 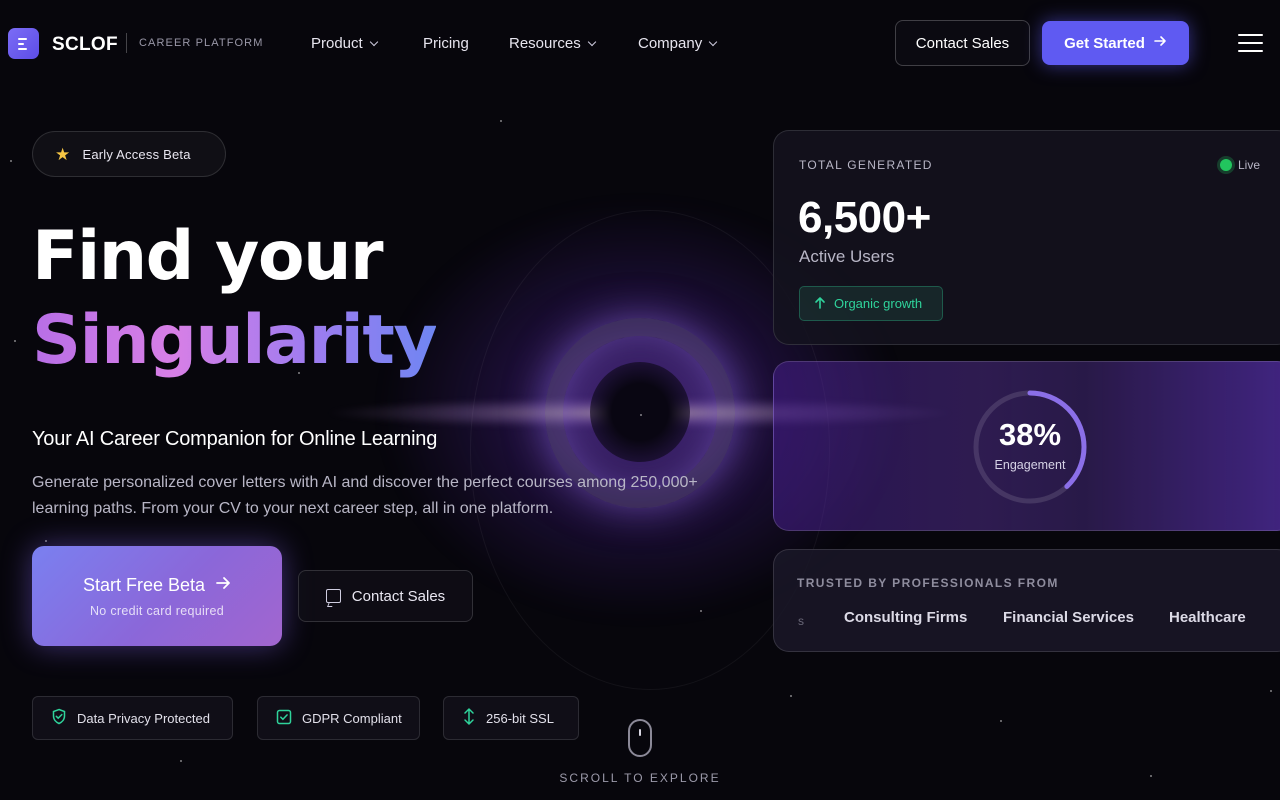 I want to click on lock-icon, so click(x=469, y=718).